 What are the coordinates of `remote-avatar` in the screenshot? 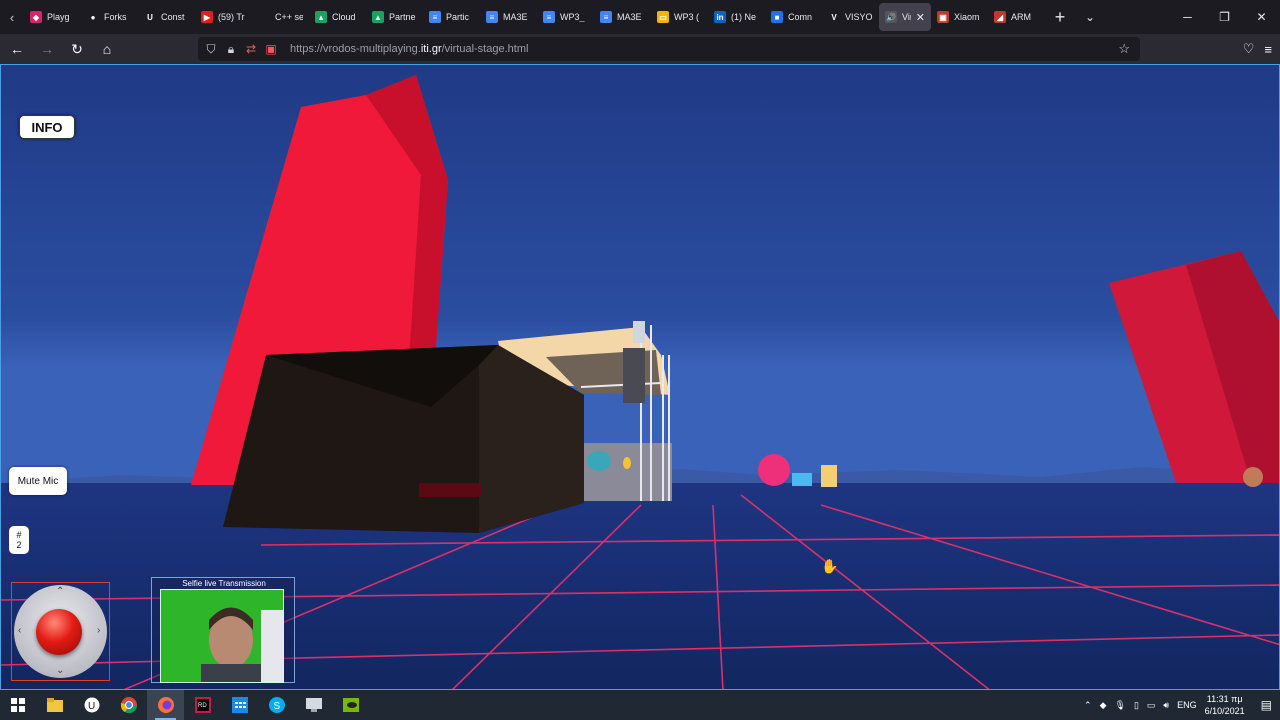 It's located at (1253, 477).